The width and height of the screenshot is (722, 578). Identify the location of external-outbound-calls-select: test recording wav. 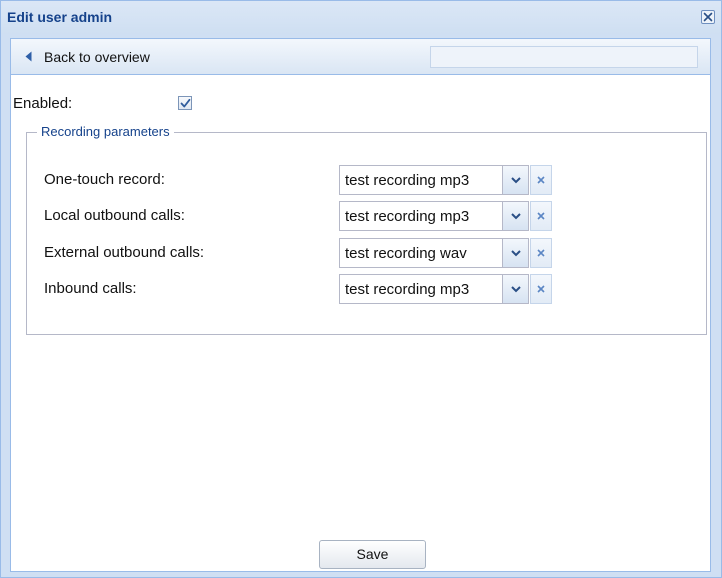
(434, 253).